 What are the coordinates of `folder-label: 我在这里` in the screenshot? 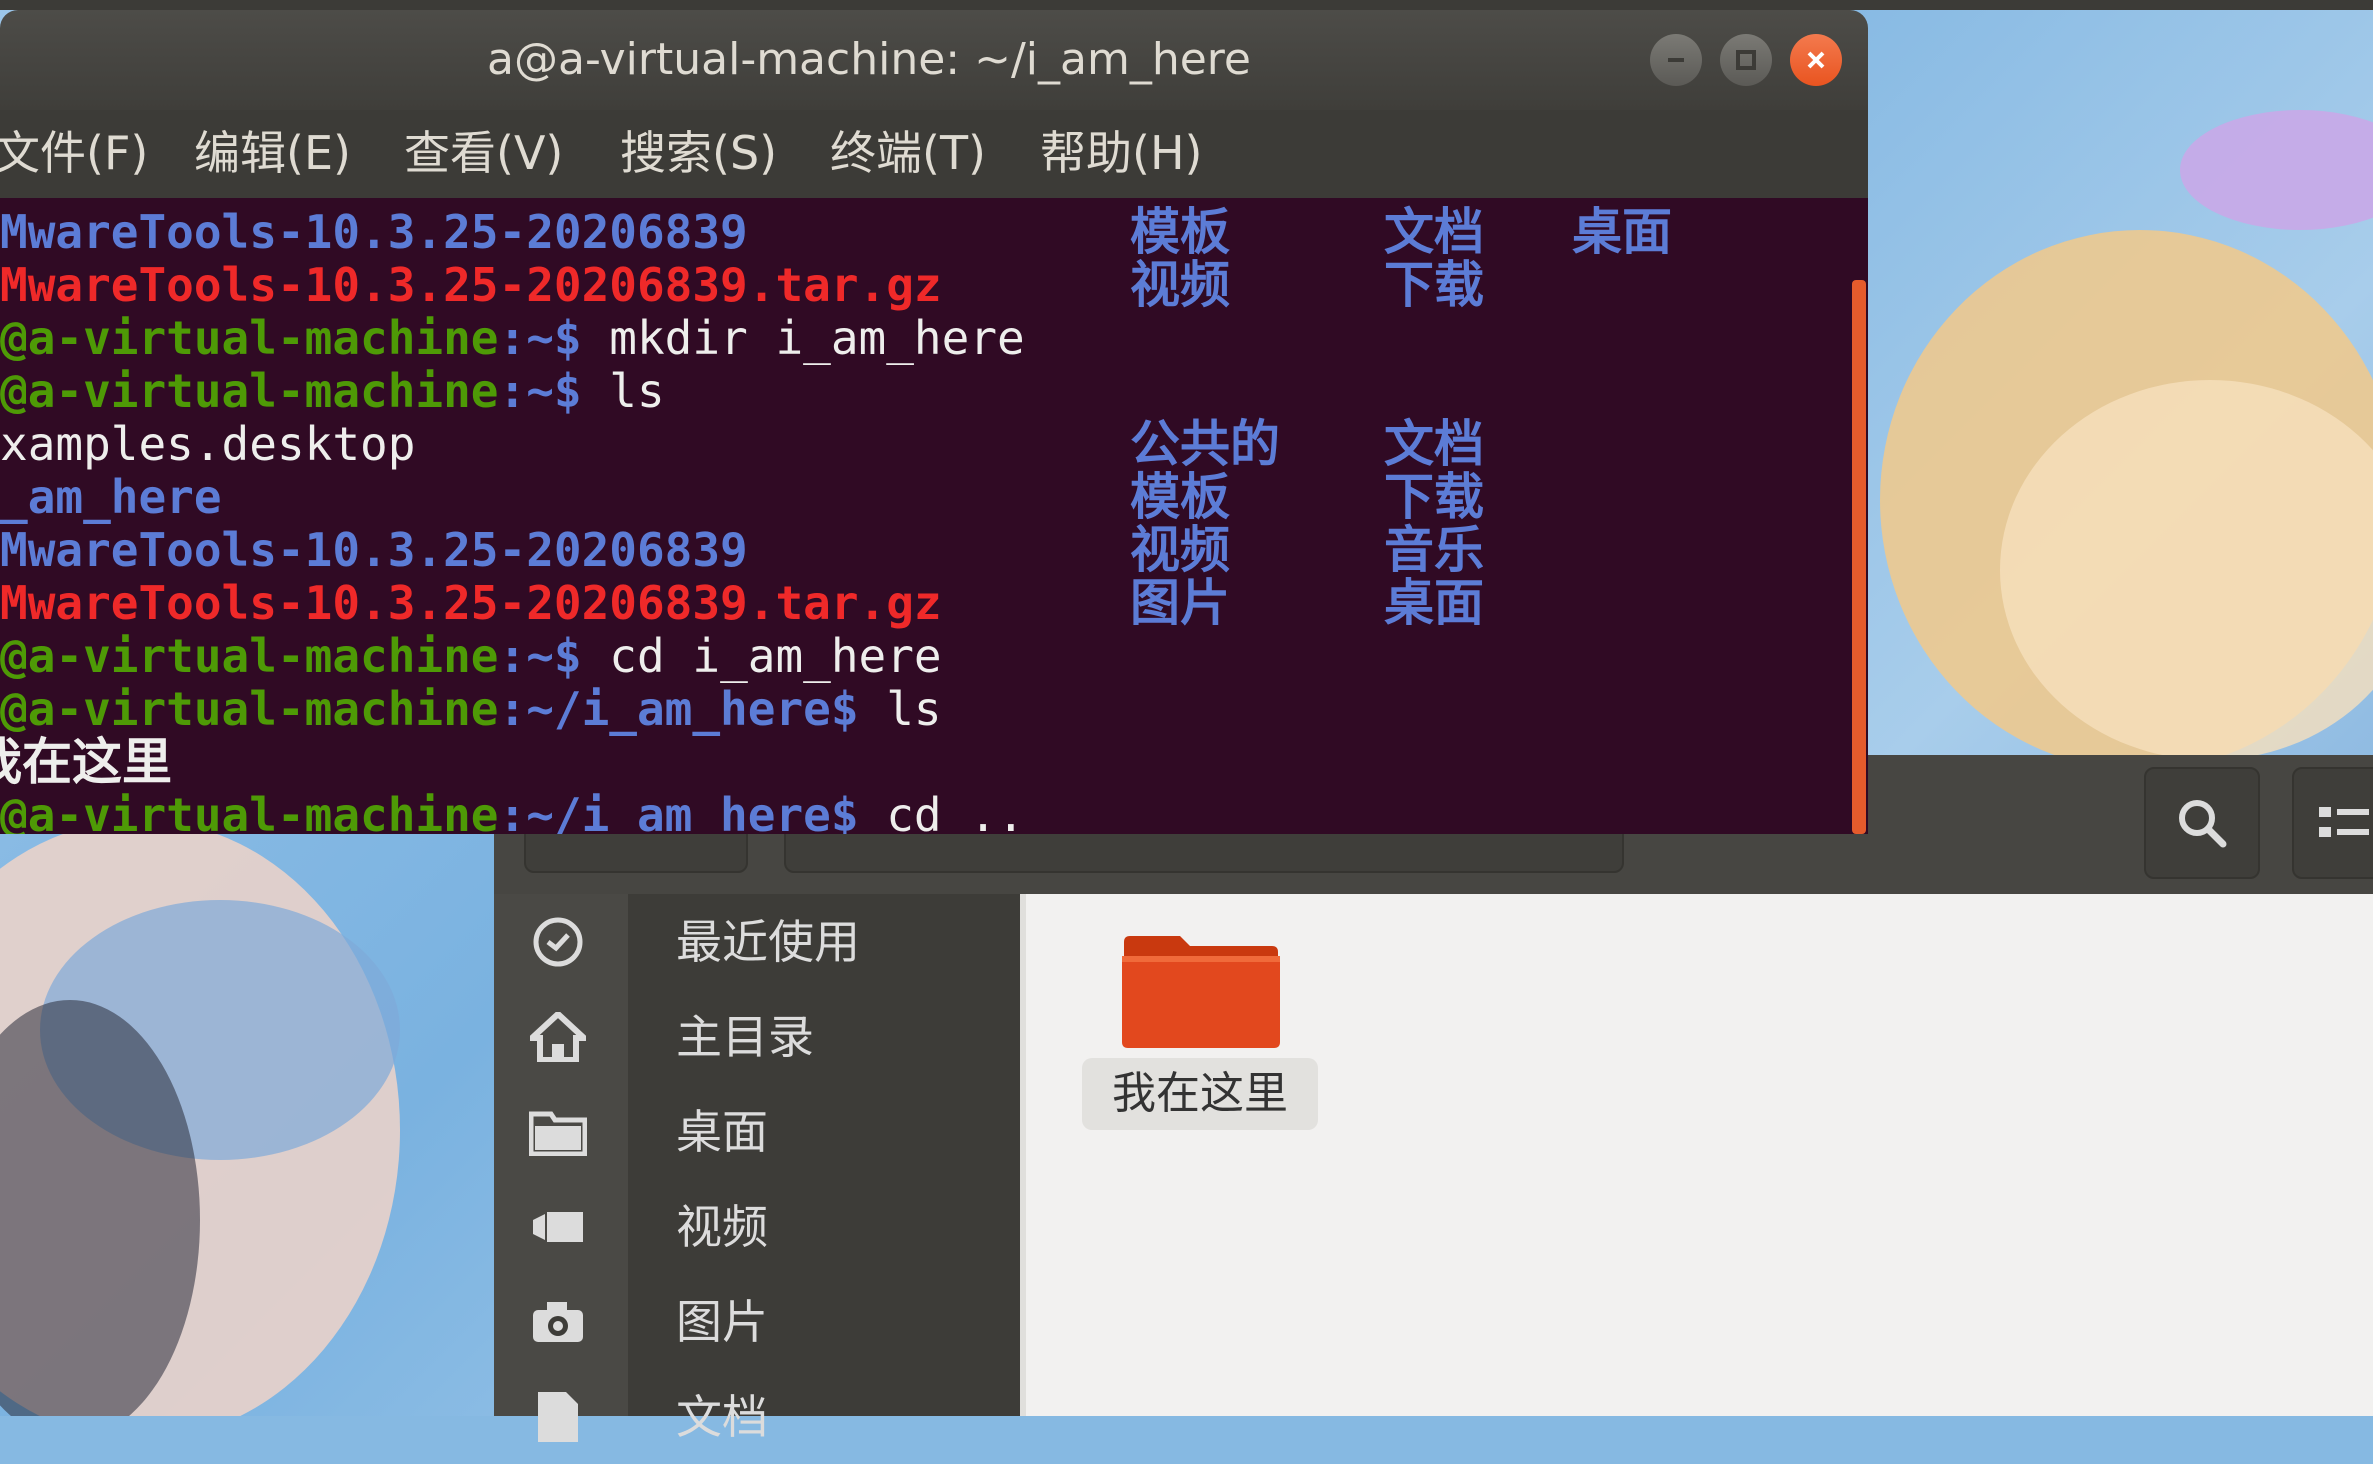 It's located at (1200, 1094).